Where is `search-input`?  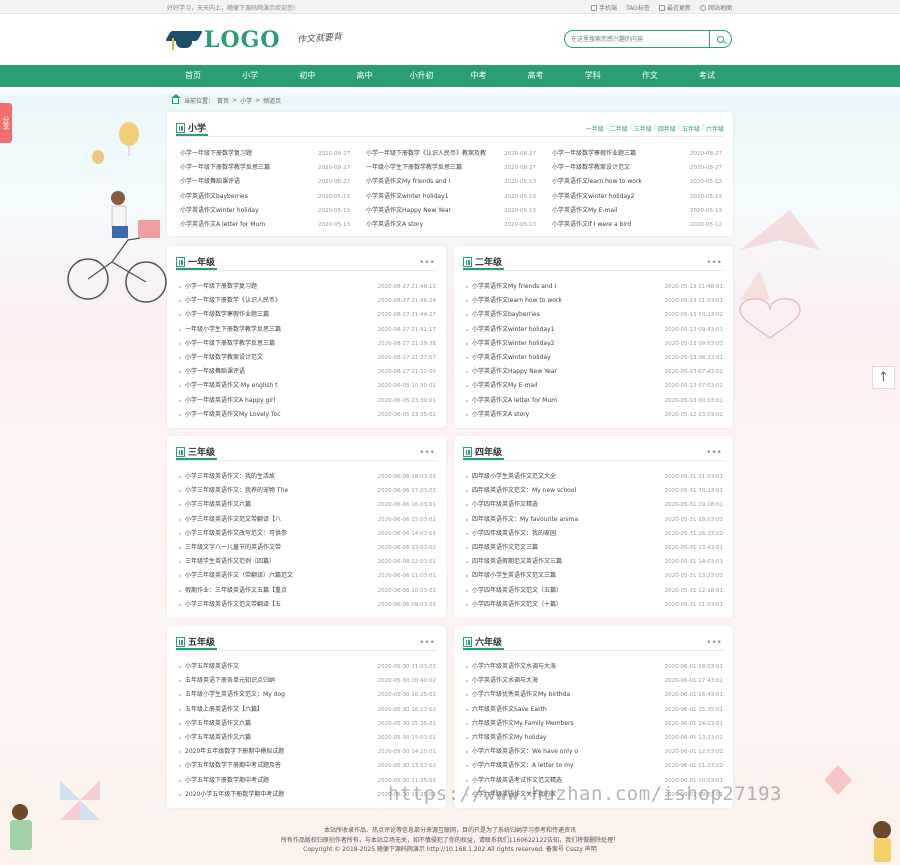
search-input is located at coordinates (641, 39).